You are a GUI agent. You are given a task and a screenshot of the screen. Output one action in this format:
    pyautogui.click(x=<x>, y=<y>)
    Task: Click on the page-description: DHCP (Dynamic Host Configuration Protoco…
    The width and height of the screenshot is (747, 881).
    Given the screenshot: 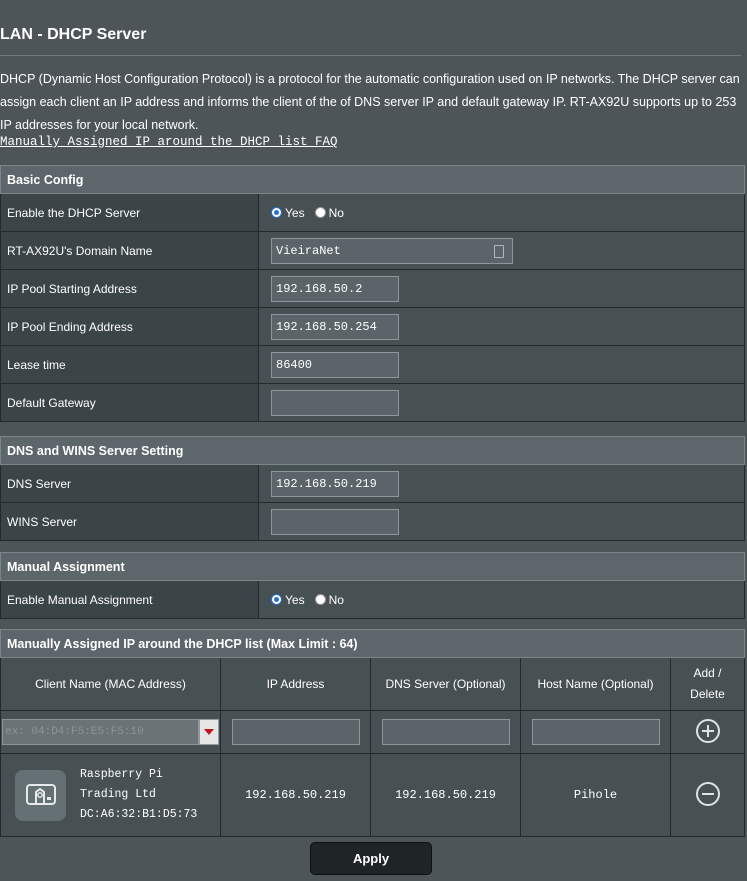 What is the action you would take?
    pyautogui.click(x=370, y=102)
    